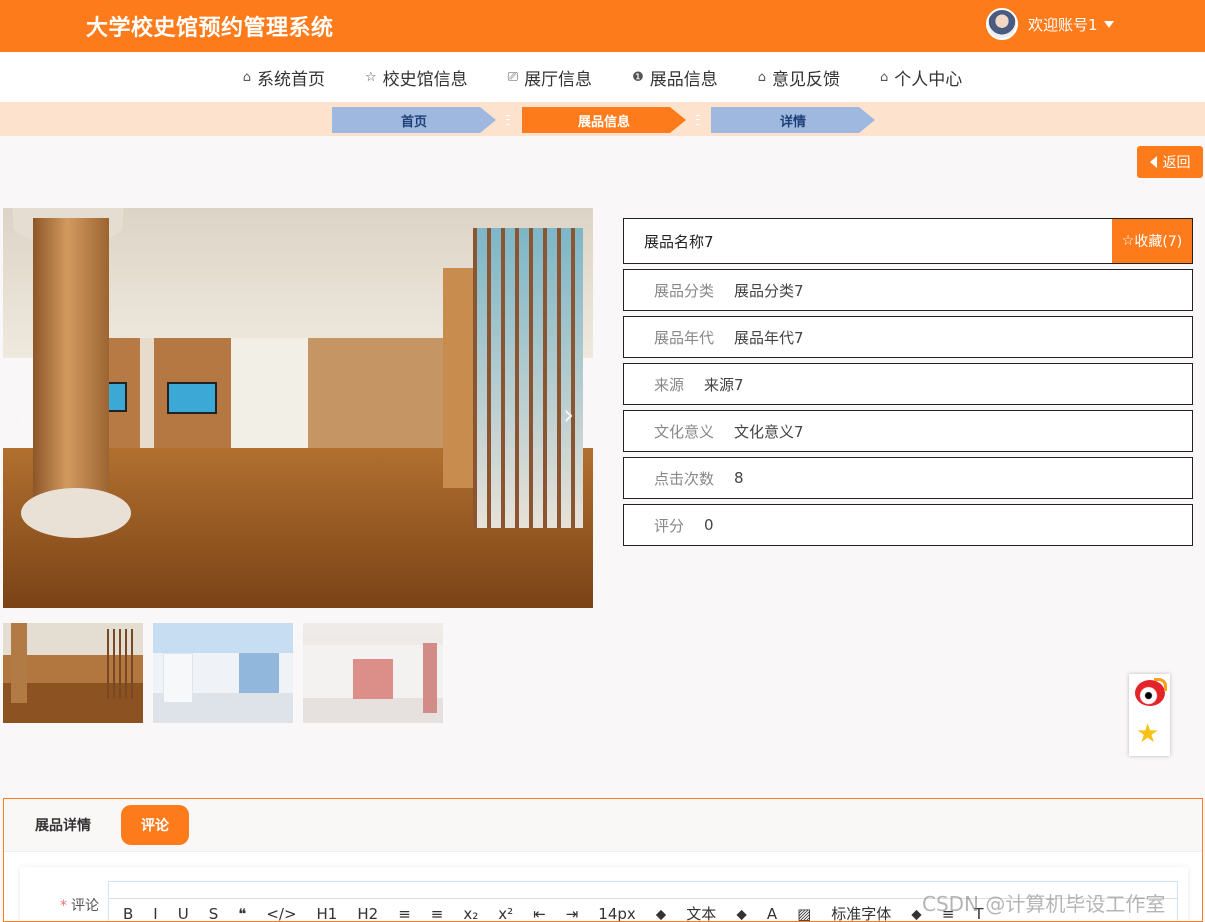 The width and height of the screenshot is (1205, 922). What do you see at coordinates (1063, 24) in the screenshot?
I see `welcome-text: 欢迎账号1` at bounding box center [1063, 24].